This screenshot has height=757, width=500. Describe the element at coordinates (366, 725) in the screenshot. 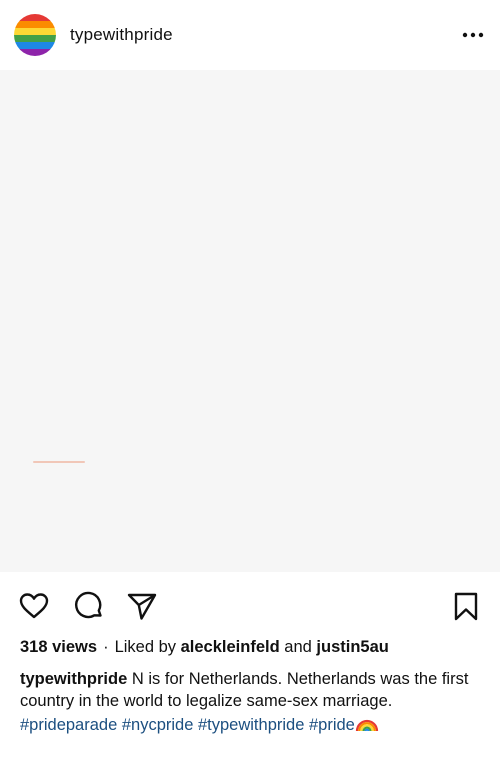

I see `rainbow-icon` at that location.